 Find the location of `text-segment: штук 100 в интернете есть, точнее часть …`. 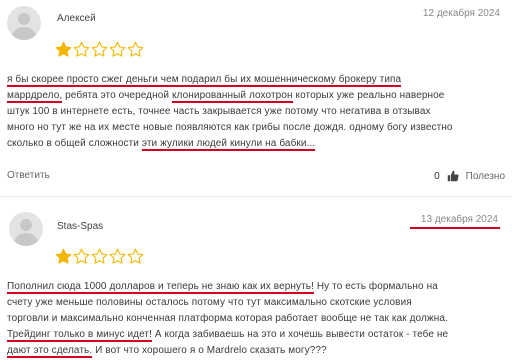

text-segment: штук 100 в интернете есть, точнее часть … is located at coordinates (219, 111).